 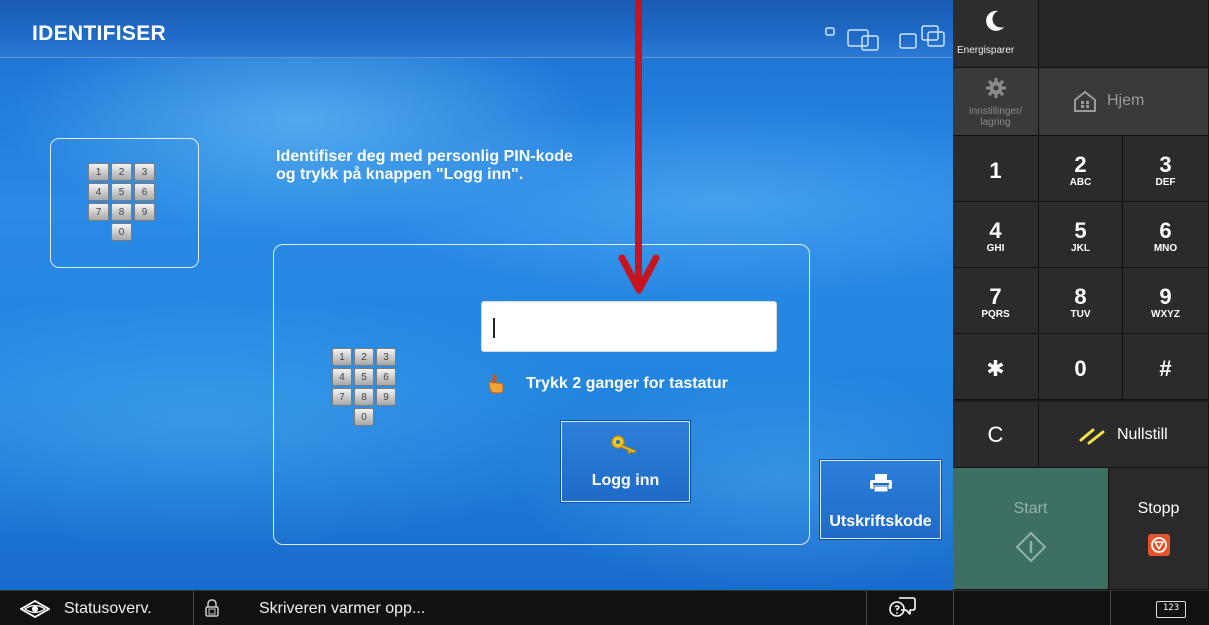 What do you see at coordinates (639, 147) in the screenshot?
I see `arrow-annotation` at bounding box center [639, 147].